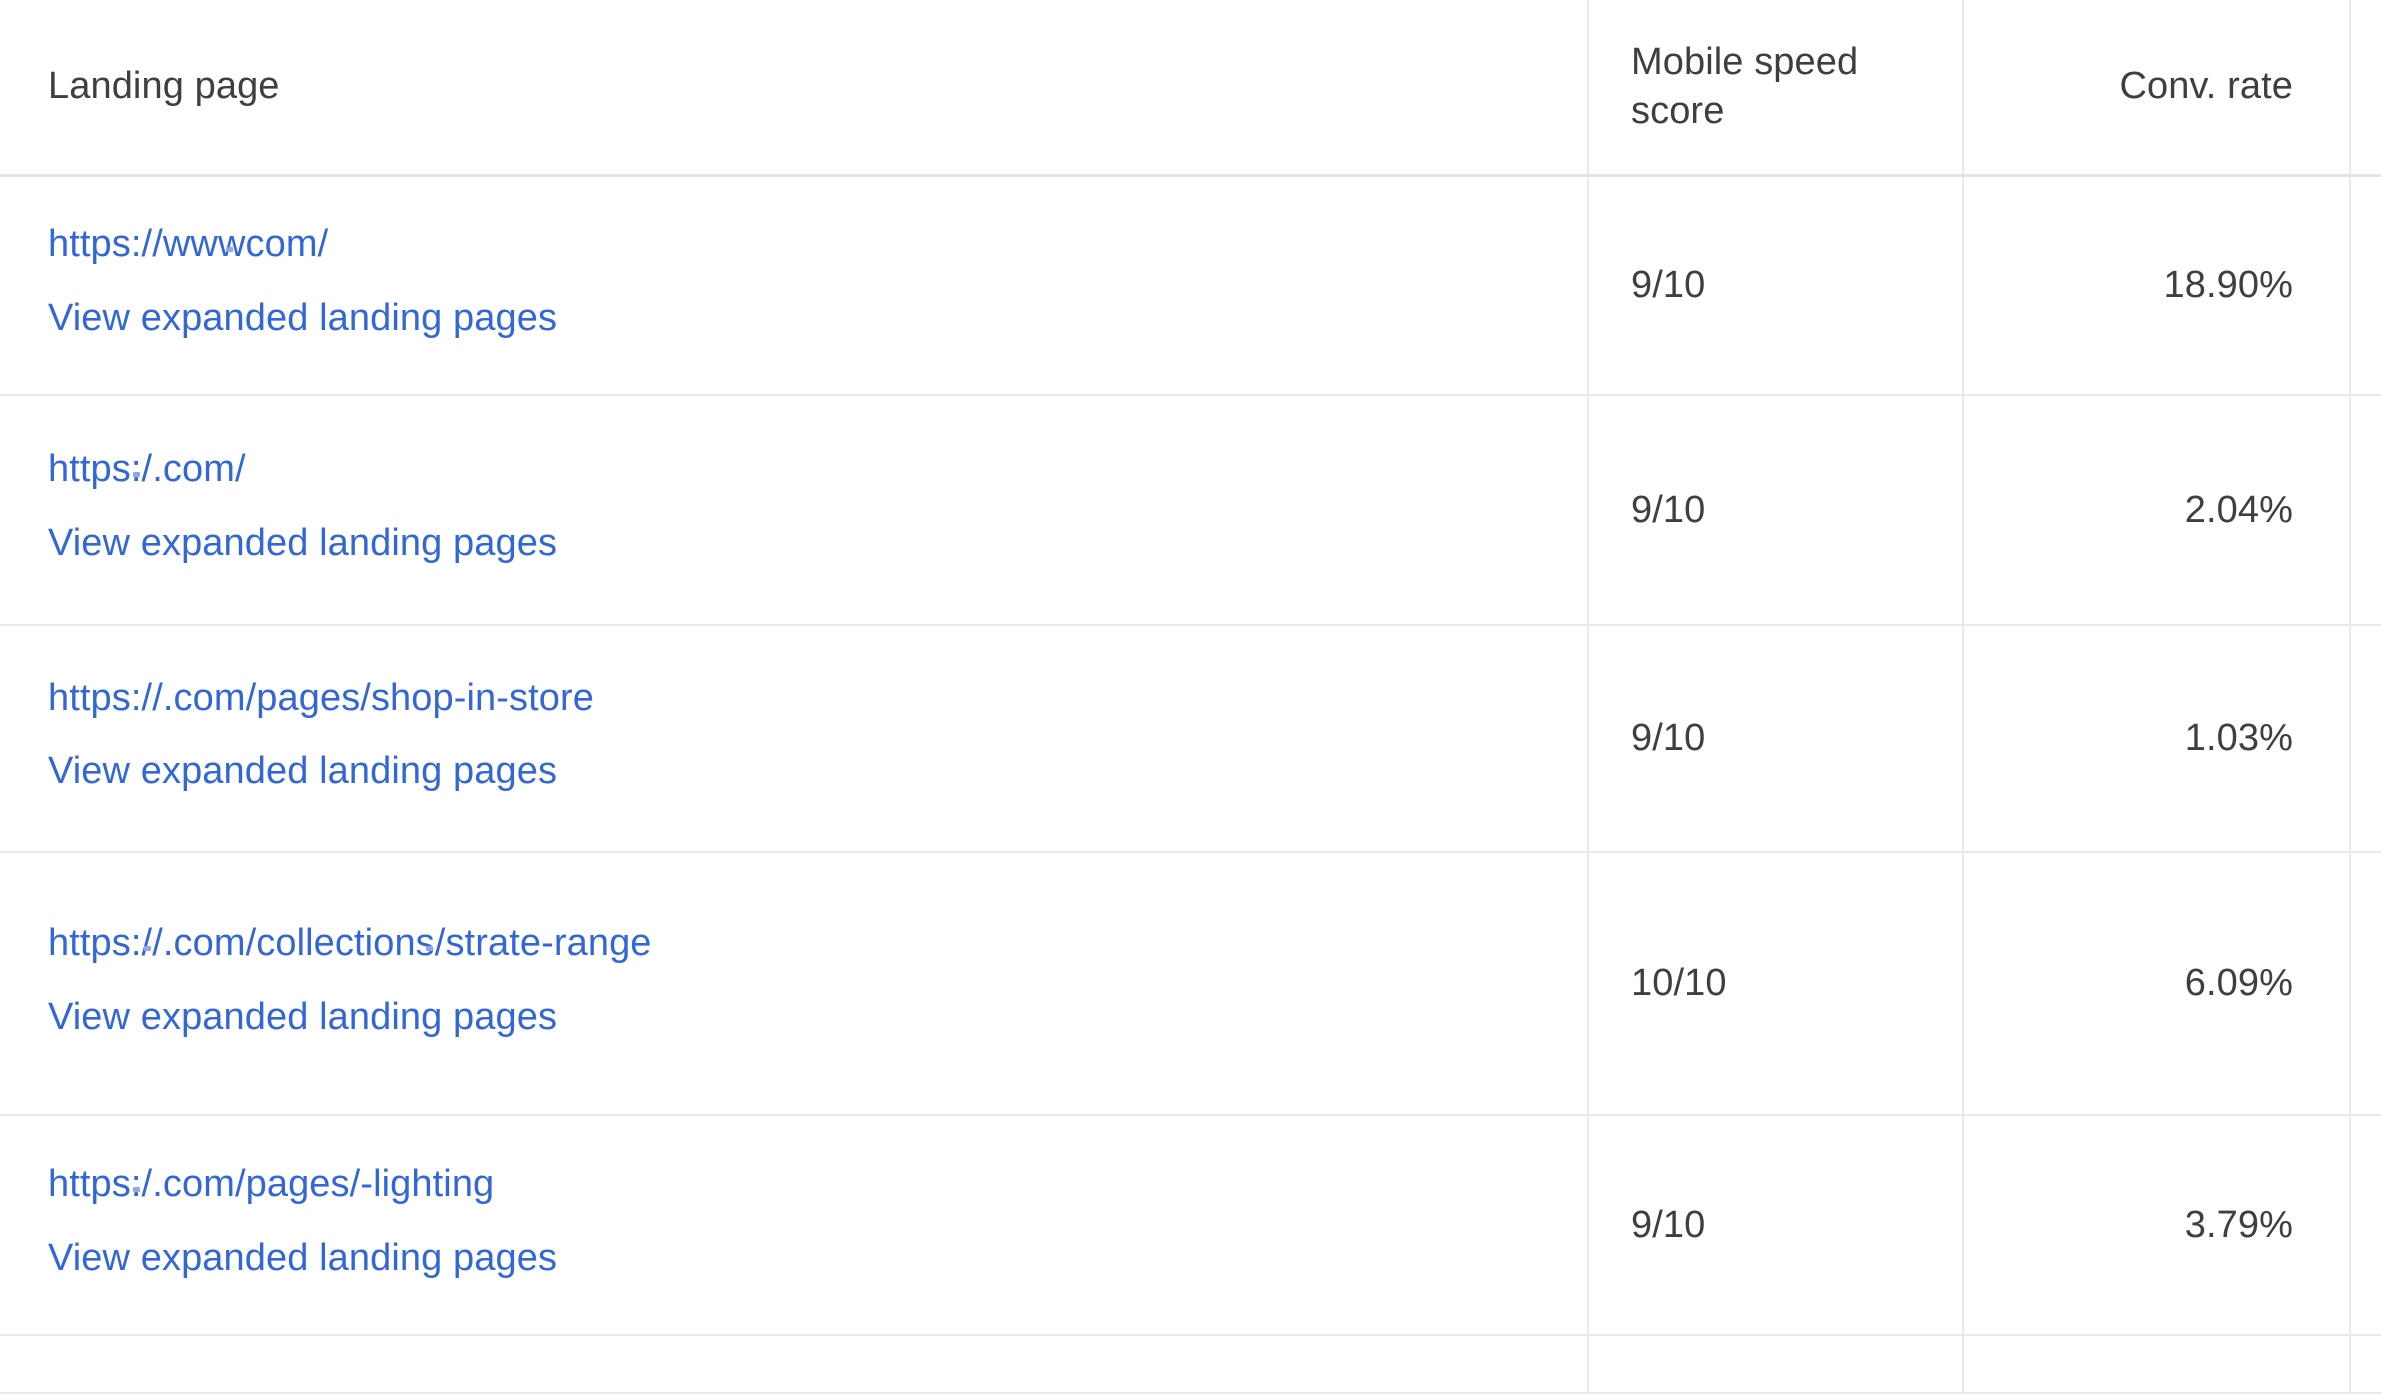 The image size is (2381, 1394). Describe the element at coordinates (287, 244) in the screenshot. I see `url-suffix: com/` at that location.